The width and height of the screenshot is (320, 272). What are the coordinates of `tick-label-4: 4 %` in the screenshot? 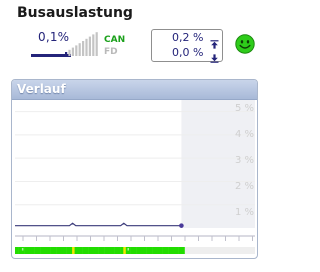 It's located at (244, 134).